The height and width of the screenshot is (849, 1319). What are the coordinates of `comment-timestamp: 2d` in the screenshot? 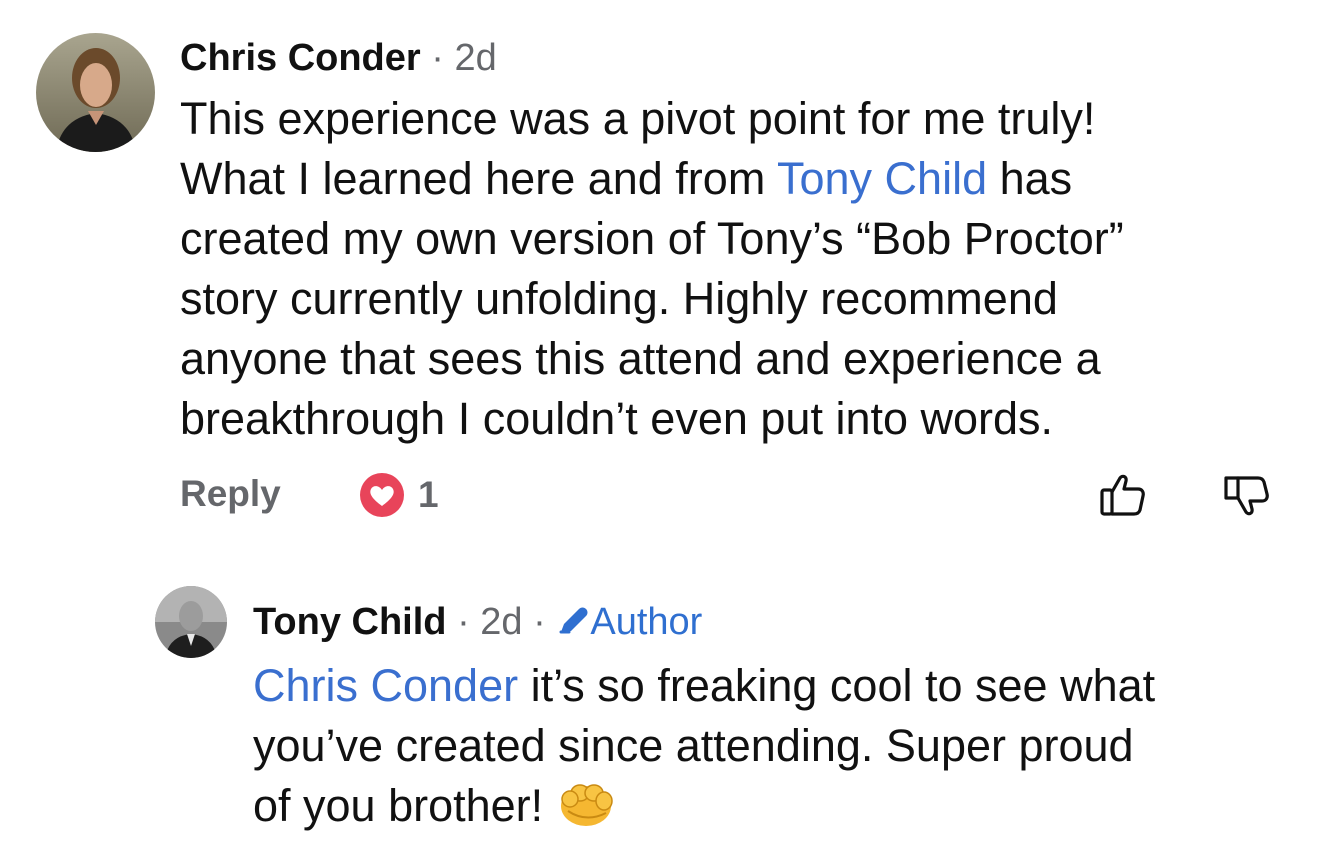 It's located at (475, 58).